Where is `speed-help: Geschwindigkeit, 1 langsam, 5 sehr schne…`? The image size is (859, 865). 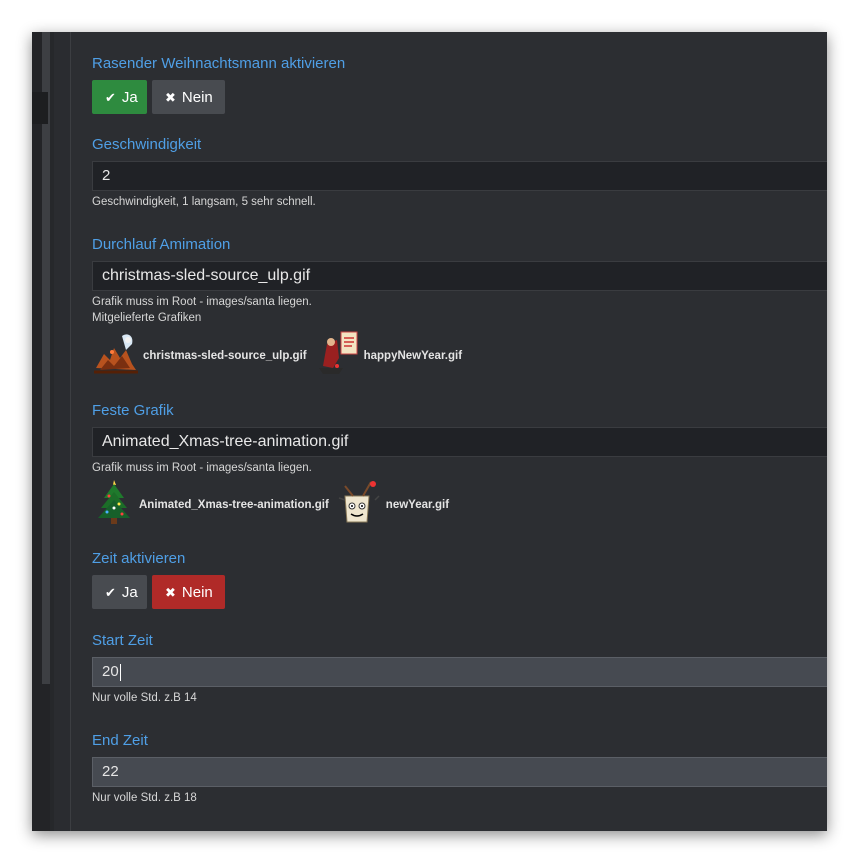 speed-help: Geschwindigkeit, 1 langsam, 5 sehr schne… is located at coordinates (204, 202).